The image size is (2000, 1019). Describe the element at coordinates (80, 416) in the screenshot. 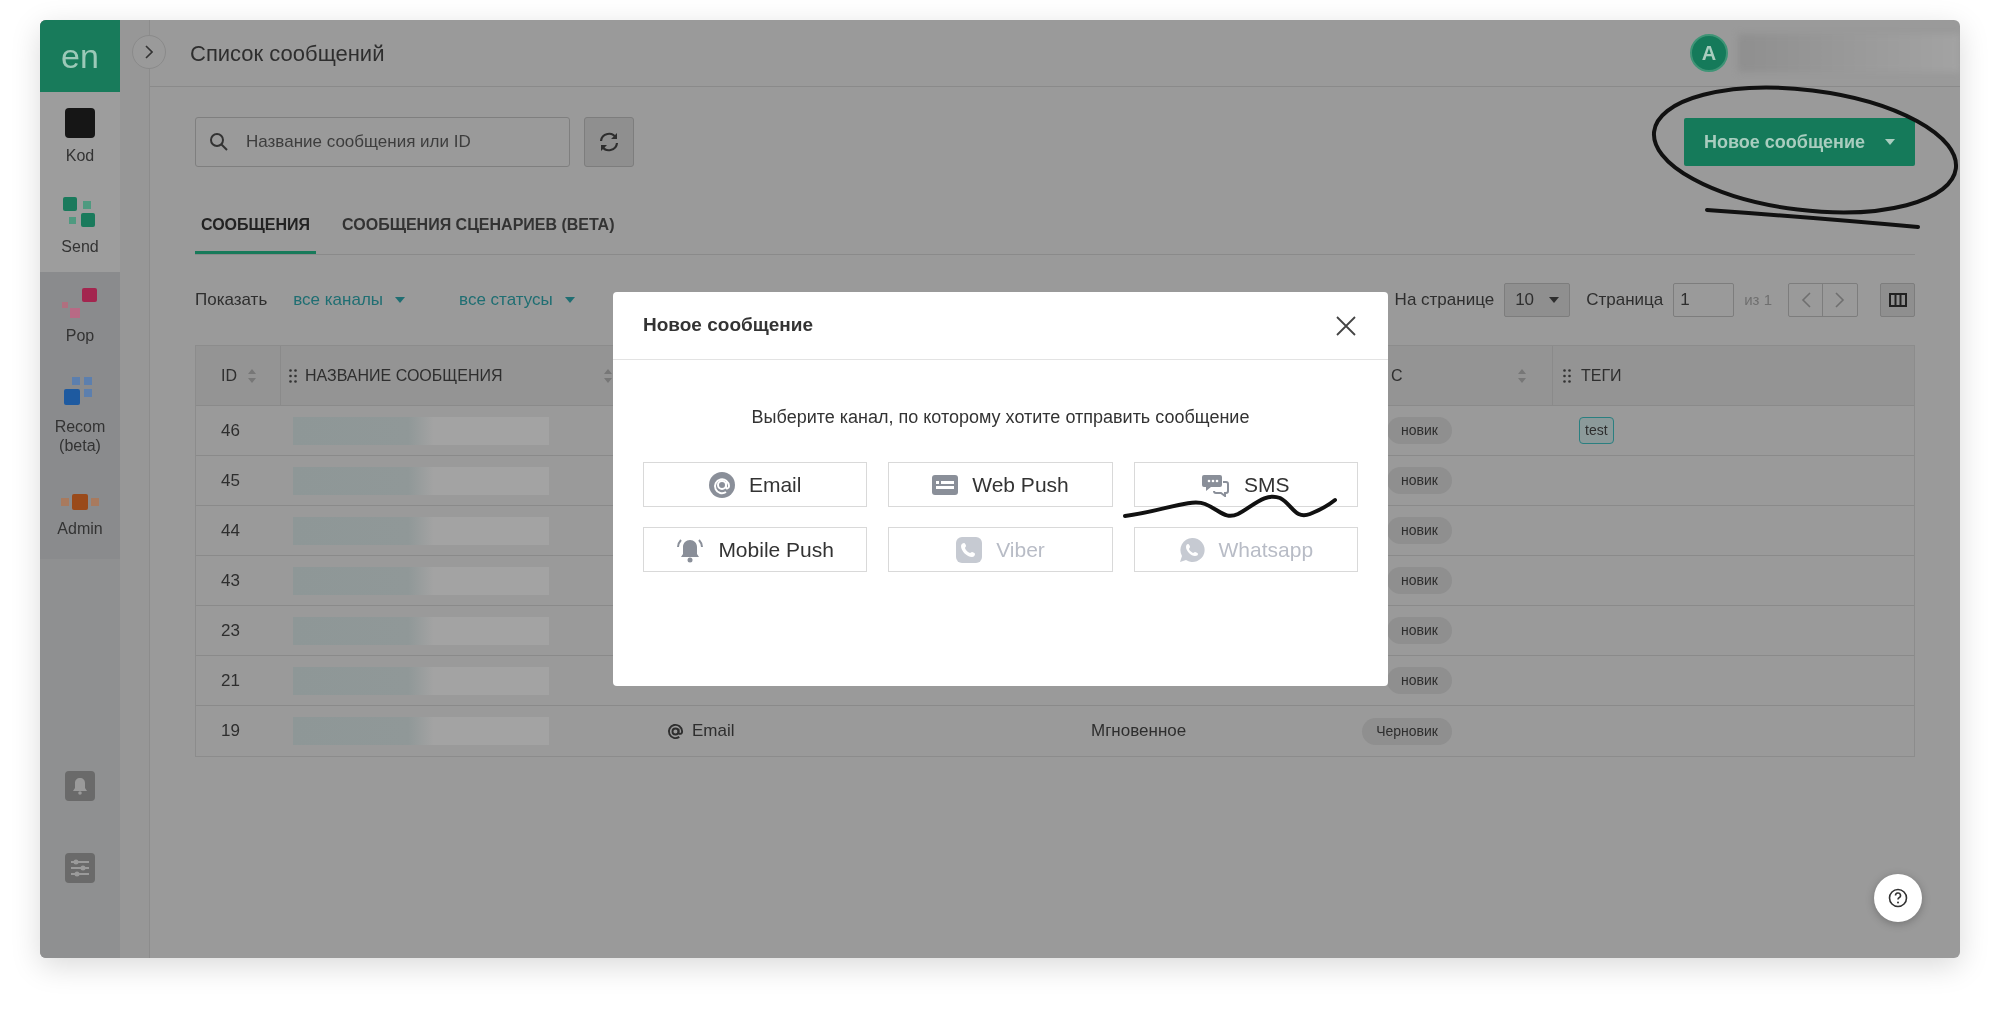

I see `sidebar-item: Recom (beta)` at that location.